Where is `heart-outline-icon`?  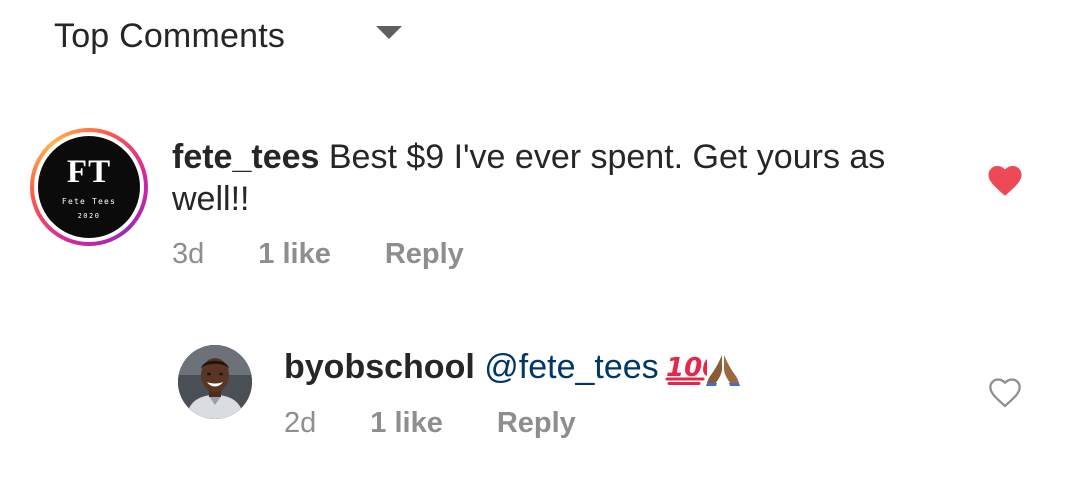
heart-outline-icon is located at coordinates (1005, 392).